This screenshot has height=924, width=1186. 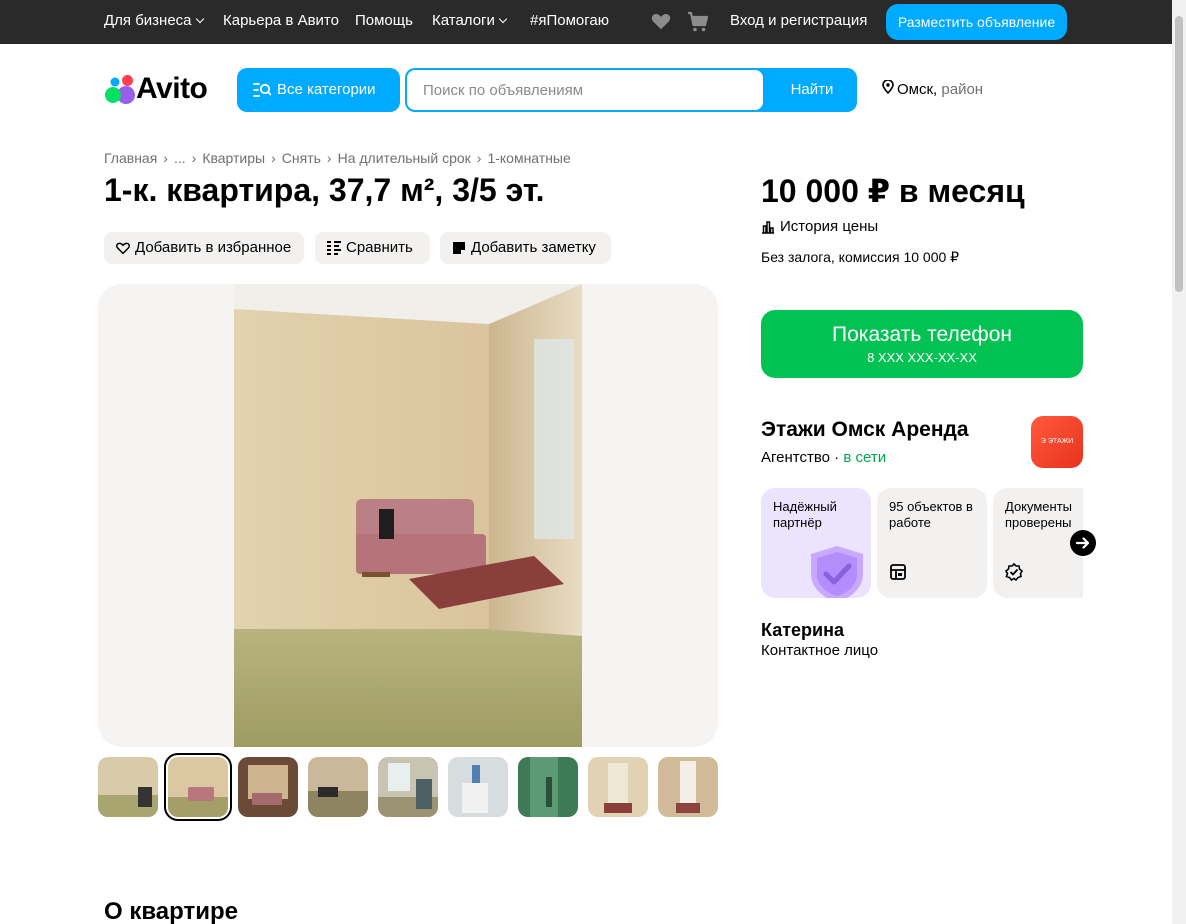 I want to click on add-to-favorites-button: Добавить в избранное, so click(x=204, y=248).